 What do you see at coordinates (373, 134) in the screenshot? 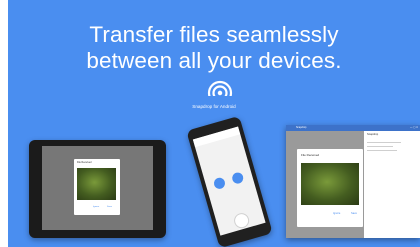
I see `side-panel-title: Snapdrop` at bounding box center [373, 134].